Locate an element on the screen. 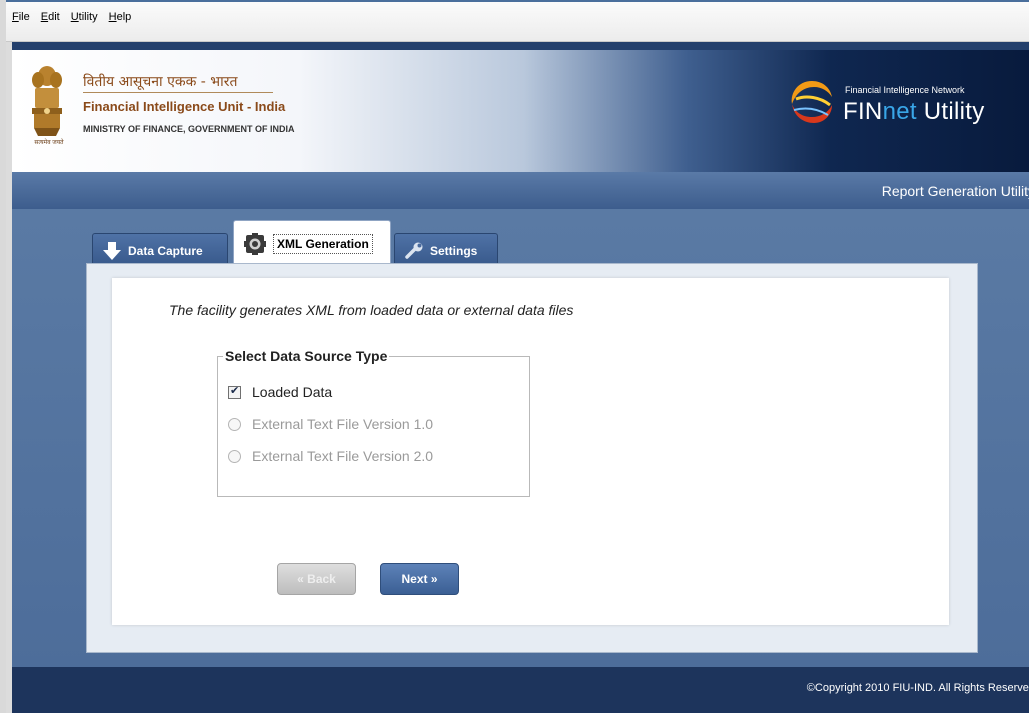 Image resolution: width=1029 pixels, height=713 pixels. option-external-v1: External Text File Version 1.0 is located at coordinates (330, 424).